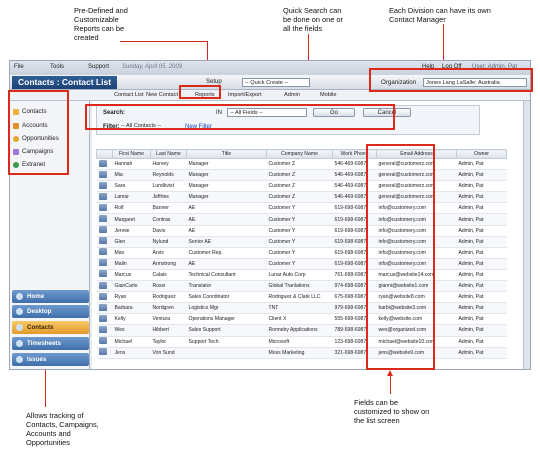  I want to click on nav-home: Home, so click(50, 296).